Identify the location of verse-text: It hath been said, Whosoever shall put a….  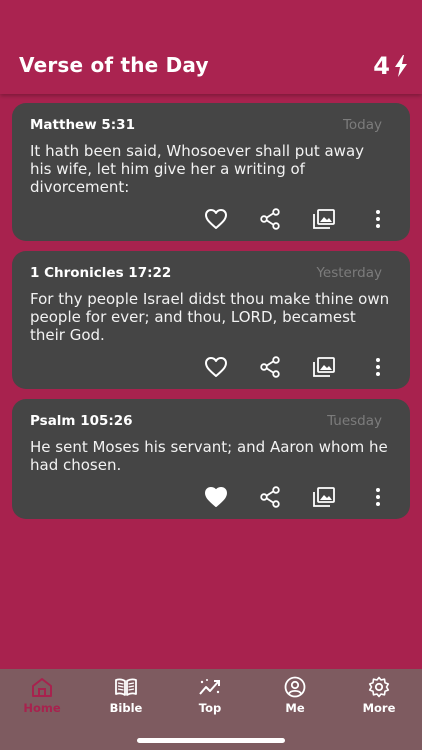
(197, 169).